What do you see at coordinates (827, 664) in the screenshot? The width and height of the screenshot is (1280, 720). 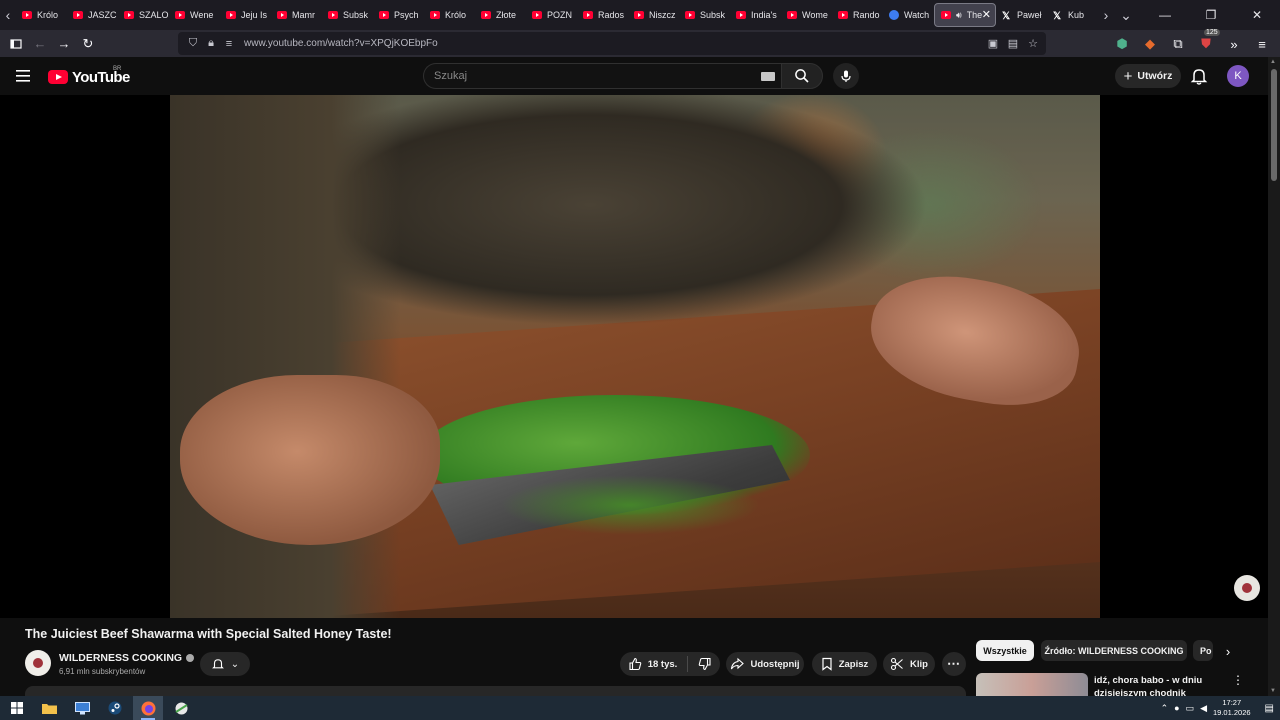 I see `bookmark-icon` at bounding box center [827, 664].